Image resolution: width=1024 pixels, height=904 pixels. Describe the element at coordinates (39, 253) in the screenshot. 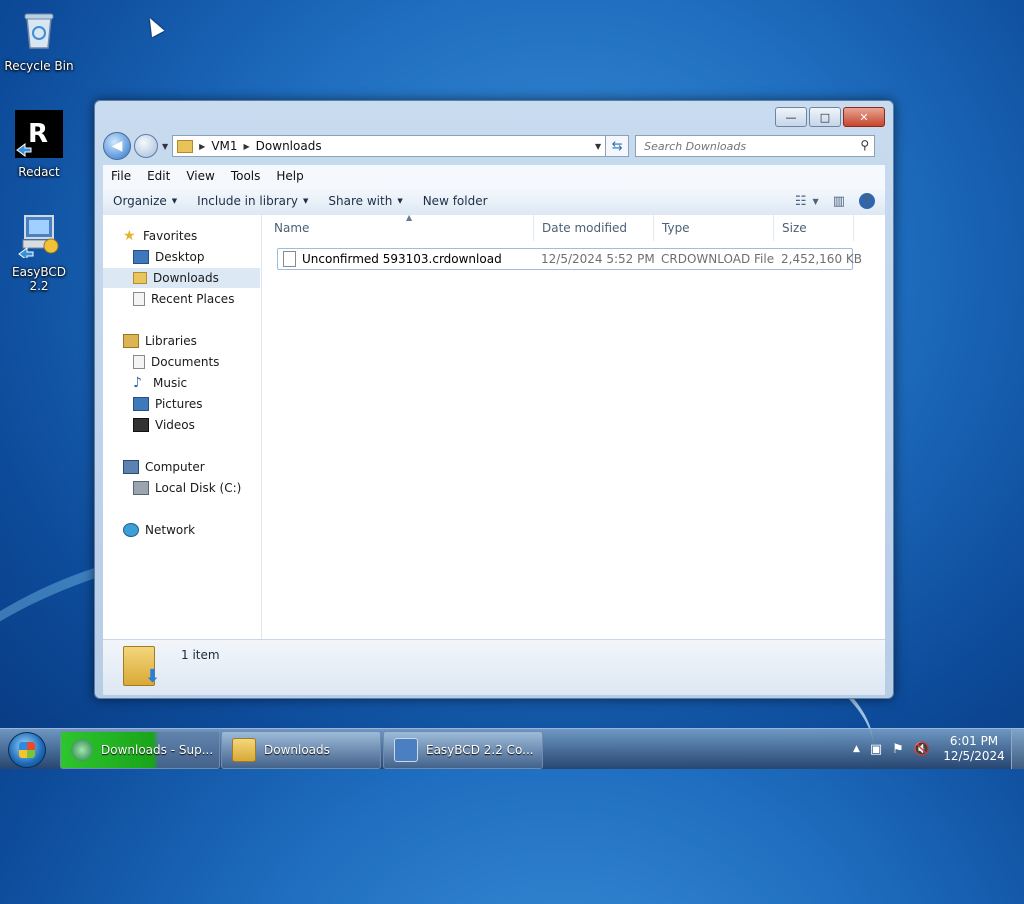

I see `desktop-icon-easybcd: EasyBCD 2.2` at that location.